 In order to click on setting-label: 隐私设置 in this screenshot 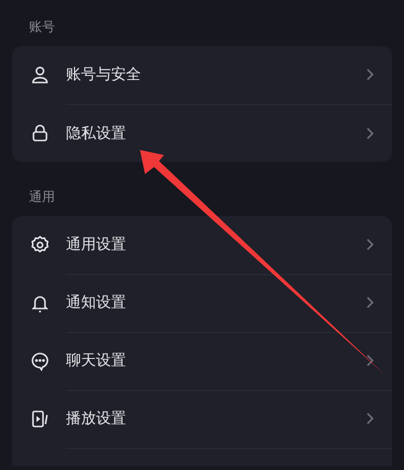, I will do `click(216, 133)`.